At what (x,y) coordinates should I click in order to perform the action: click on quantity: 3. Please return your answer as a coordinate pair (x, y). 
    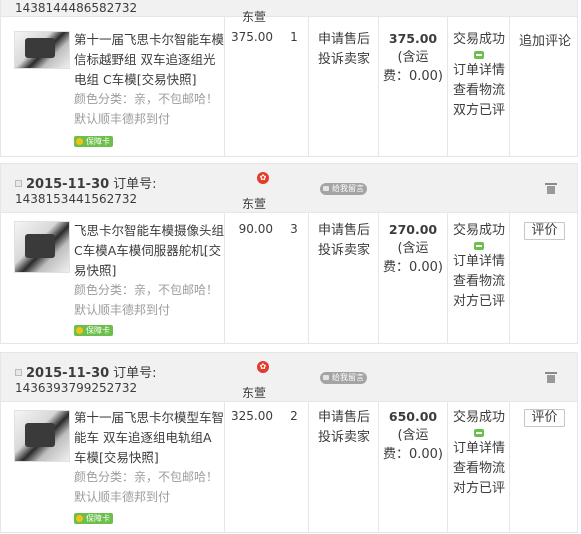
    Looking at the image, I should click on (294, 229).